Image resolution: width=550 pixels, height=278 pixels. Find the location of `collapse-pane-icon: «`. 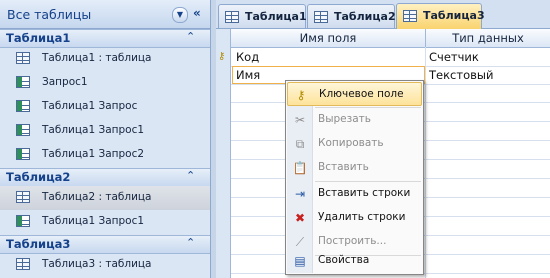

collapse-pane-icon: « is located at coordinates (197, 13).